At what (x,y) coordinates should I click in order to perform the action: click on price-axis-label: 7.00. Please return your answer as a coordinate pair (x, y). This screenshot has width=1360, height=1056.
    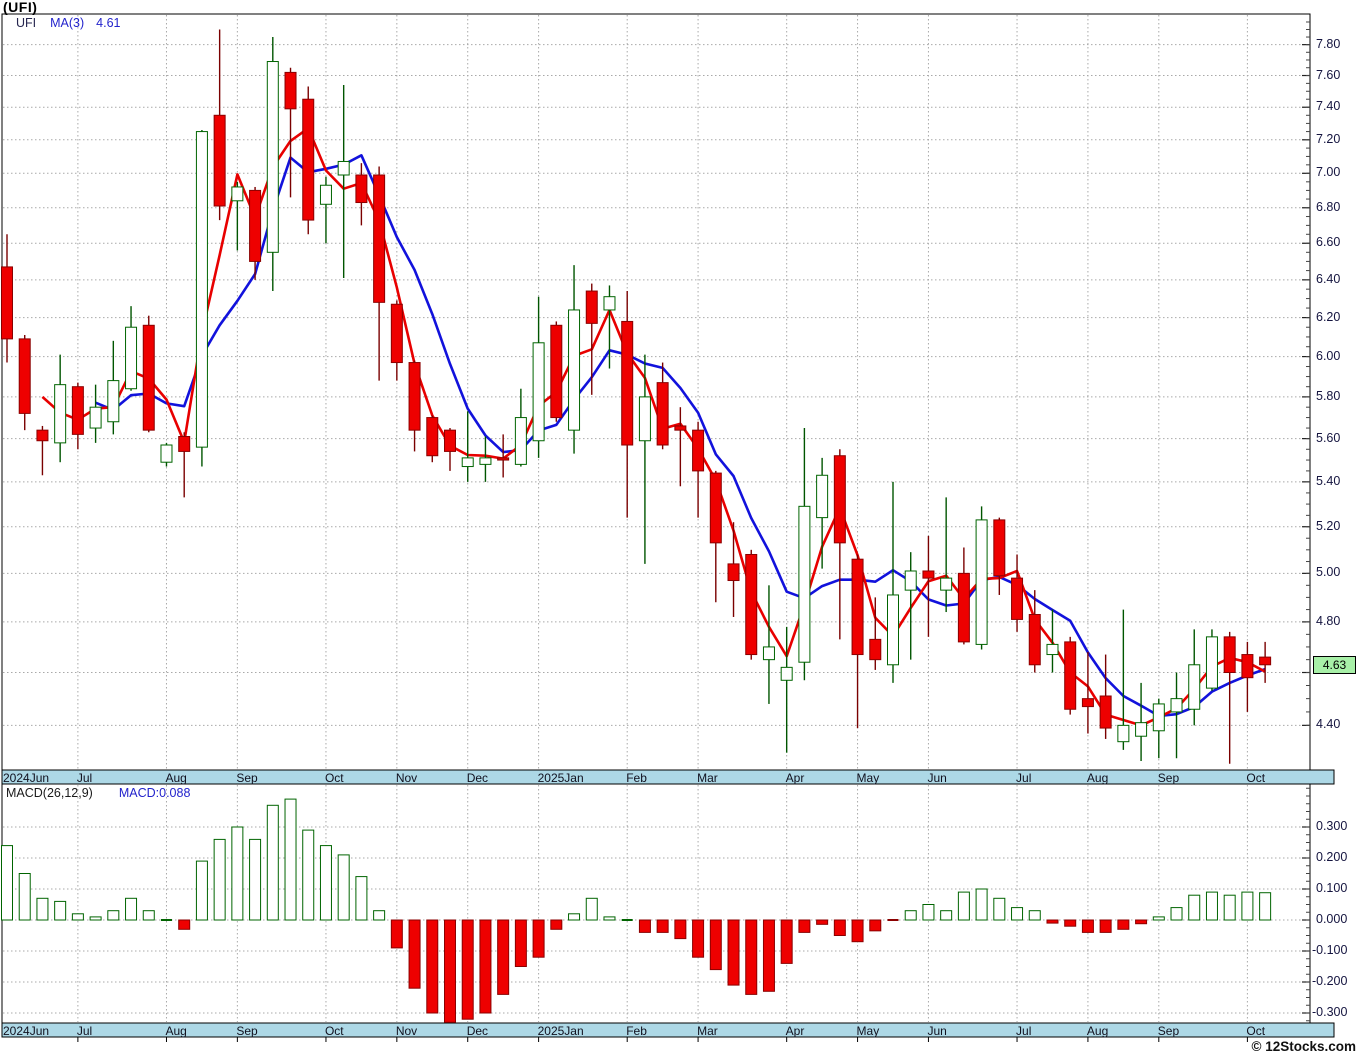
    Looking at the image, I should click on (1328, 172).